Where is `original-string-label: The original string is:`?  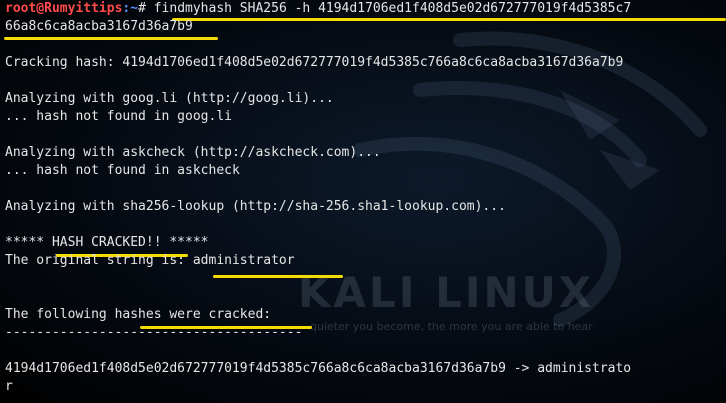
original-string-label: The original string is: is located at coordinates (99, 260).